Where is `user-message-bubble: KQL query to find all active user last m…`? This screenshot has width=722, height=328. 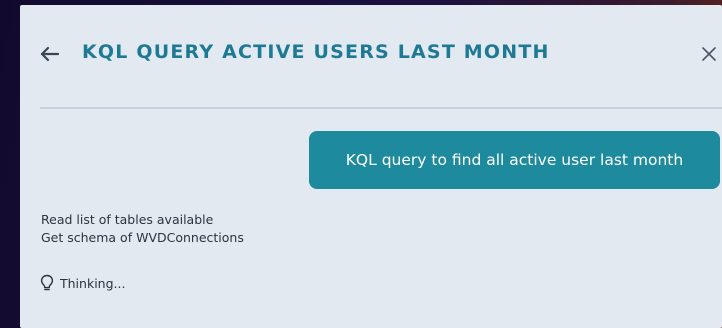
user-message-bubble: KQL query to find all active user last m… is located at coordinates (514, 160).